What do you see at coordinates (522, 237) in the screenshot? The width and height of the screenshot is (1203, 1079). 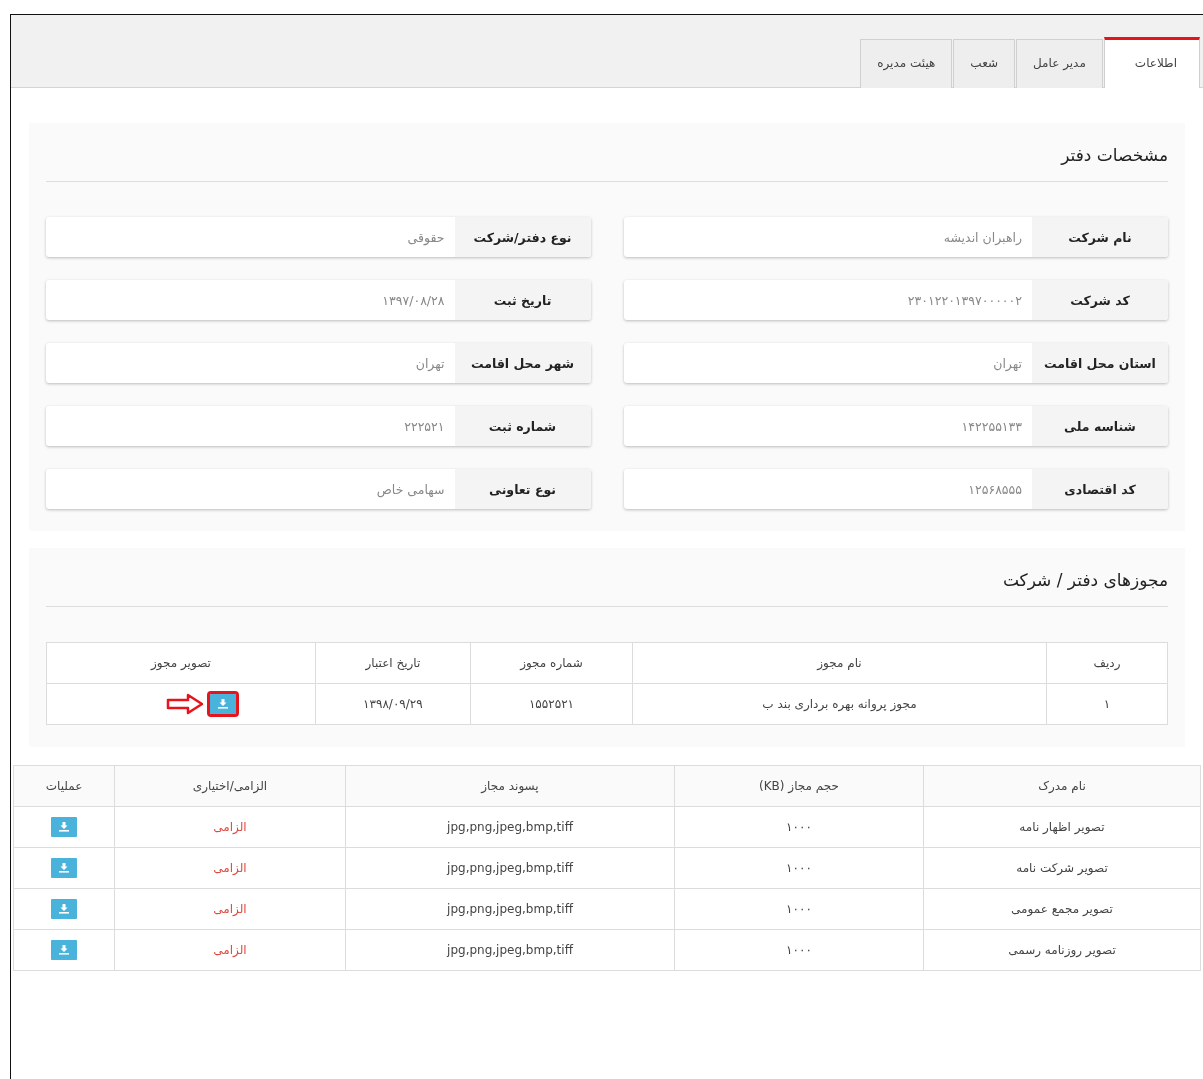 I see `field-label: نوع دفتر/شرکت` at bounding box center [522, 237].